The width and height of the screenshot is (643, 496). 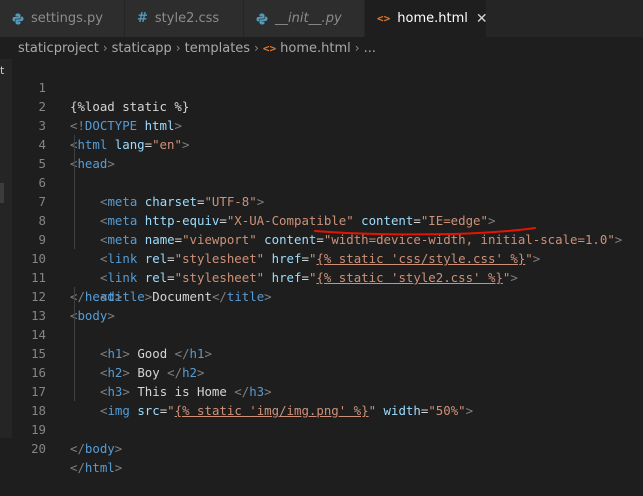 What do you see at coordinates (327, 343) in the screenshot?
I see `code-line: 14 <h2> Boy </h2>` at bounding box center [327, 343].